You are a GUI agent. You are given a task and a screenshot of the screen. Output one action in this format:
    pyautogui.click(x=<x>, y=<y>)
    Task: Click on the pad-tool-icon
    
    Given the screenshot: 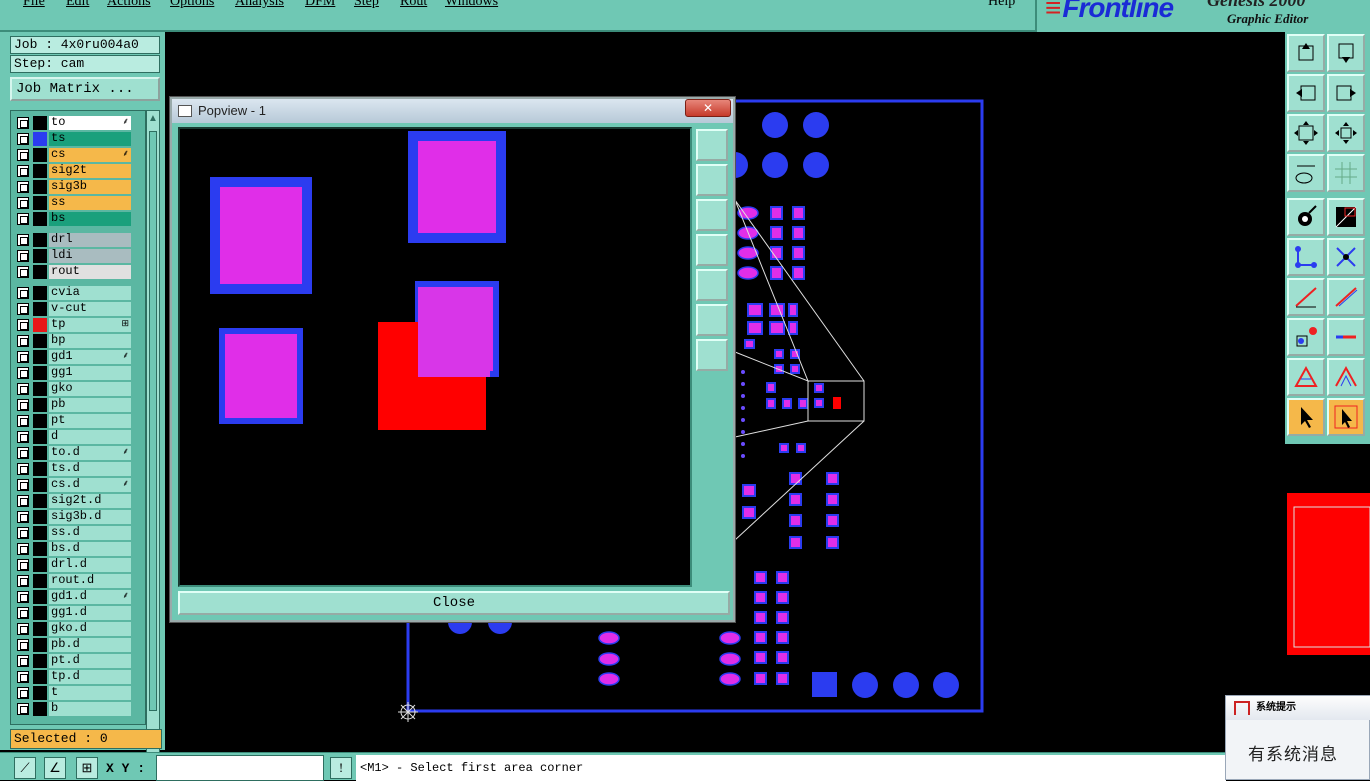 What is the action you would take?
    pyautogui.click(x=1306, y=337)
    